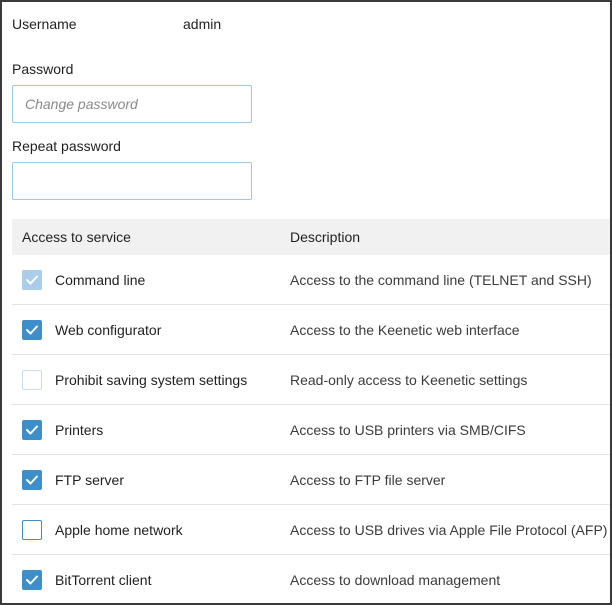 The width and height of the screenshot is (612, 605). I want to click on column-header-description: Description, so click(325, 237).